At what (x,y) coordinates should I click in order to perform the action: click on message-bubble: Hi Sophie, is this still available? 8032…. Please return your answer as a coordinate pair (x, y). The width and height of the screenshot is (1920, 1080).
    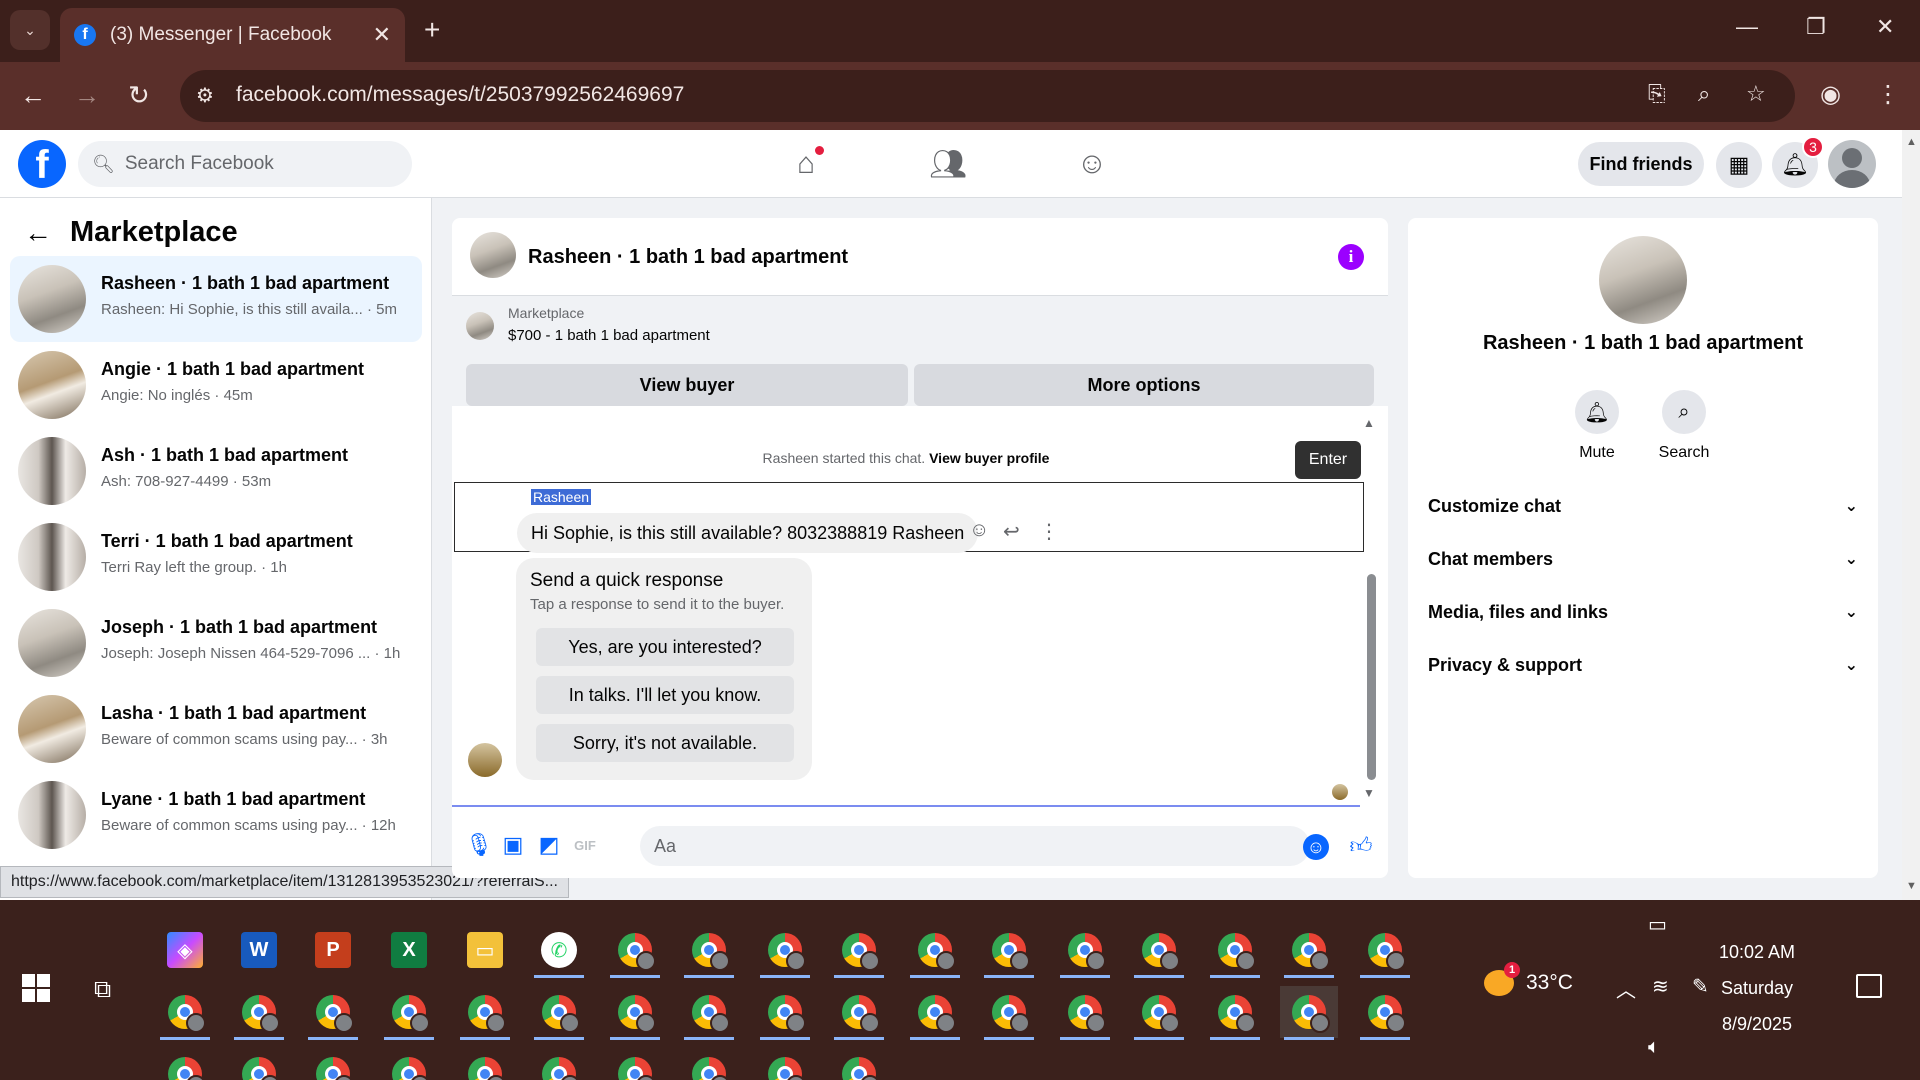
    Looking at the image, I should click on (748, 533).